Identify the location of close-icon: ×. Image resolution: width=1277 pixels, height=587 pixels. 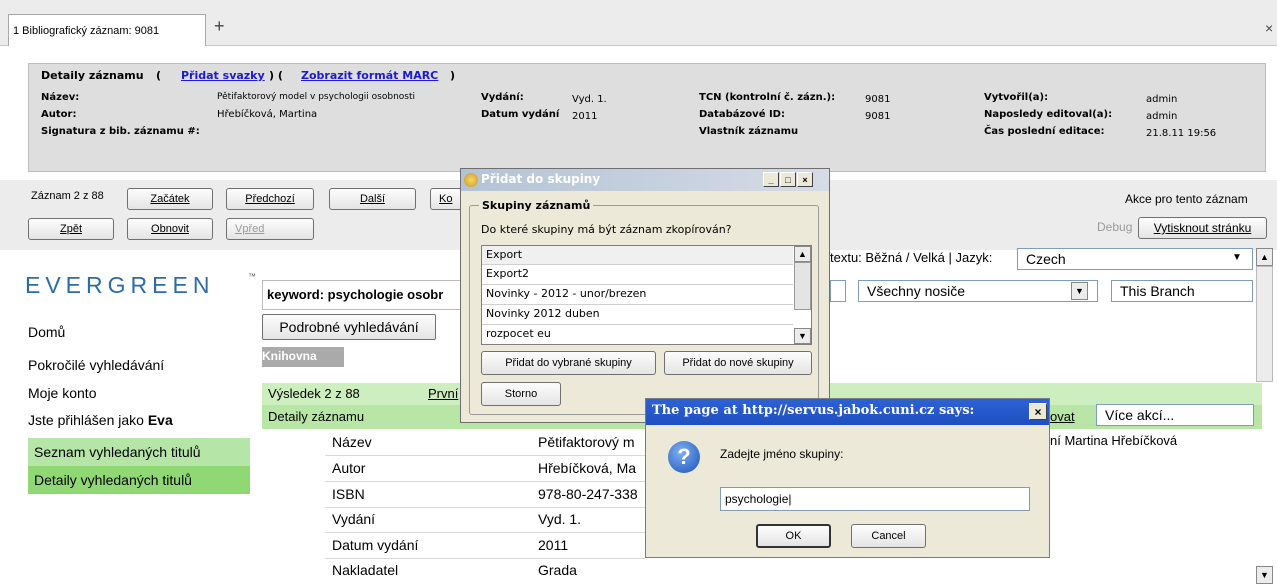
(805, 179).